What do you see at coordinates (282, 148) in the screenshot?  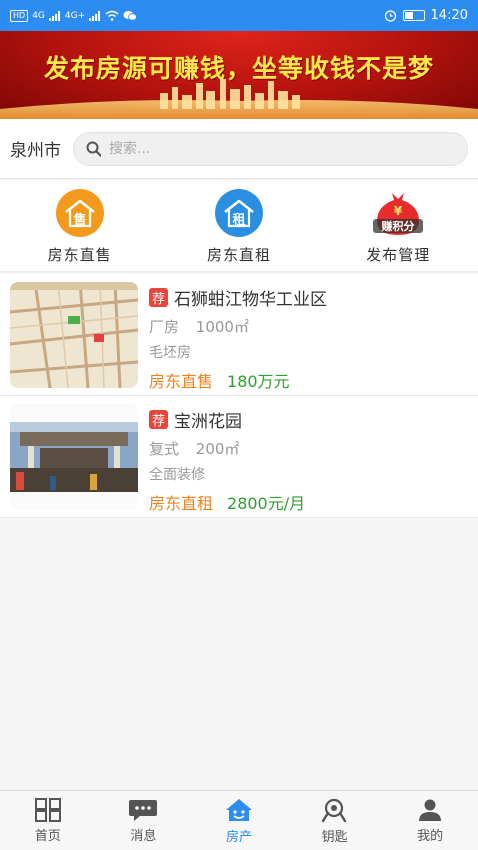 I see `search-input` at bounding box center [282, 148].